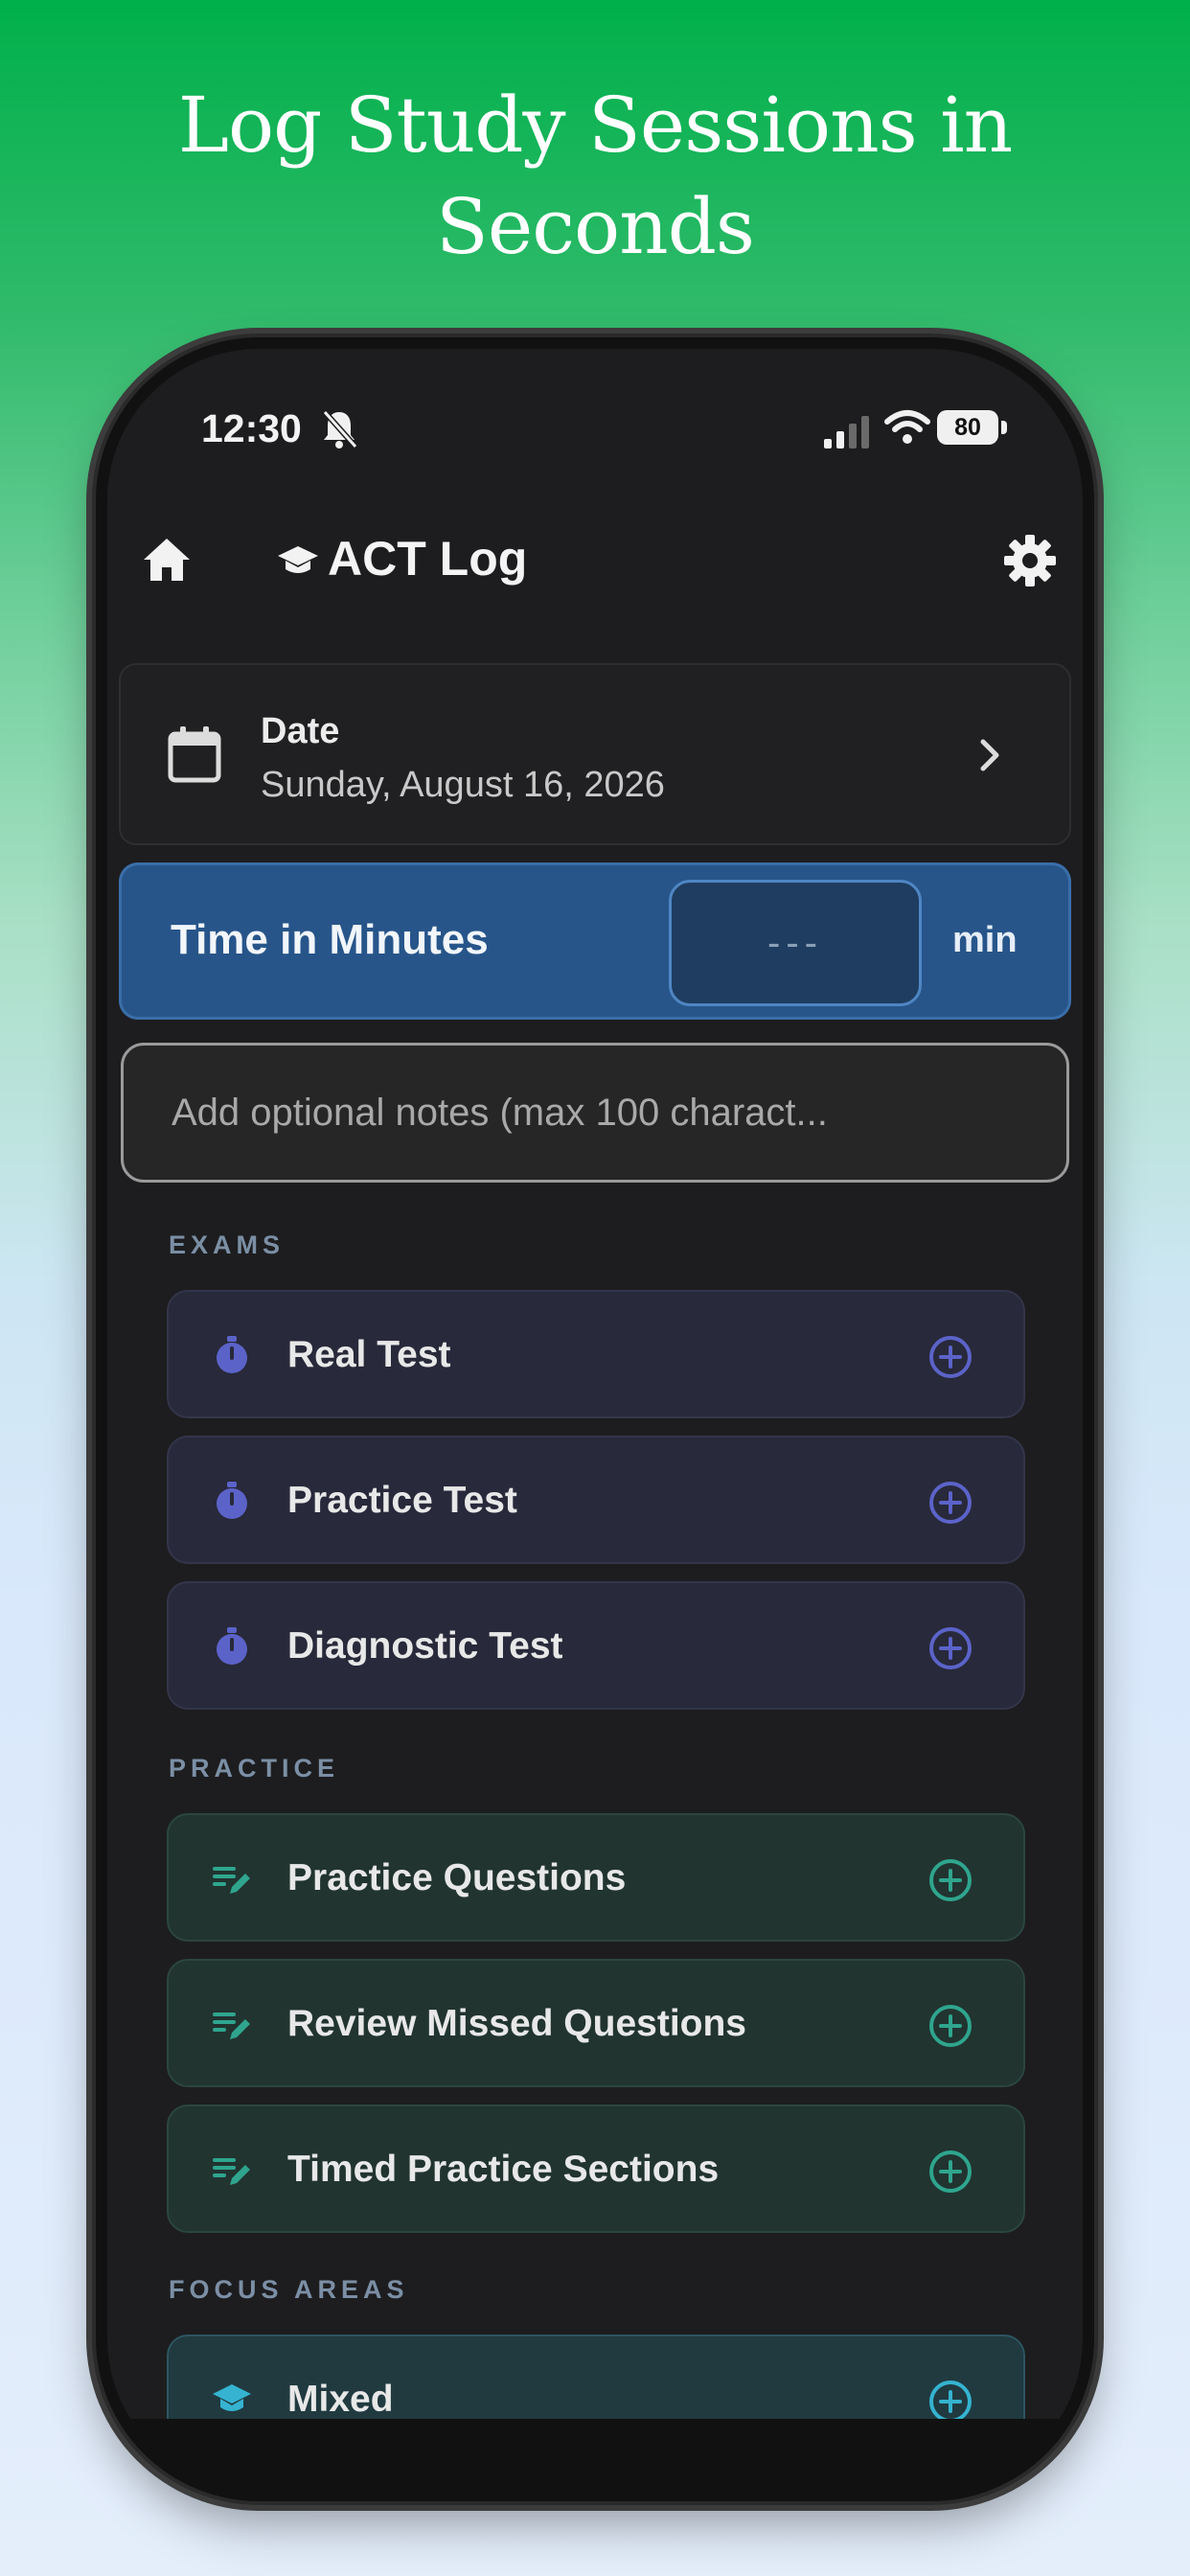 This screenshot has width=1190, height=2576. I want to click on cellular-signal-icon, so click(847, 432).